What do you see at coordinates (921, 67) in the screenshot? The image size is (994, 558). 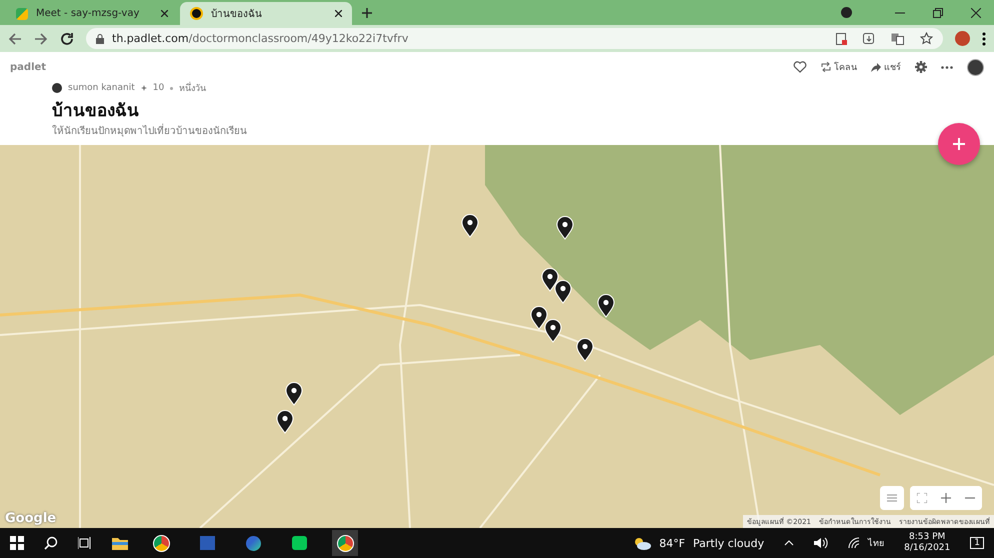 I see `settings-icon` at bounding box center [921, 67].